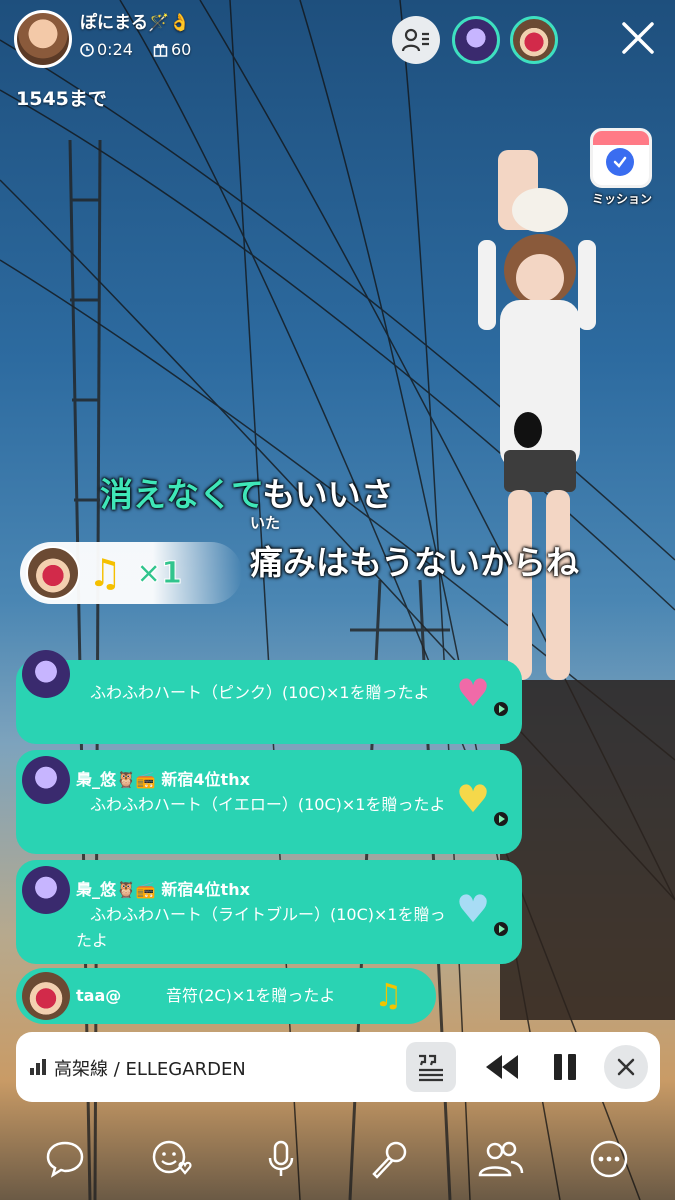 The image size is (675, 1200). I want to click on lyric-line-2: 痛みはもうないからね, so click(415, 562).